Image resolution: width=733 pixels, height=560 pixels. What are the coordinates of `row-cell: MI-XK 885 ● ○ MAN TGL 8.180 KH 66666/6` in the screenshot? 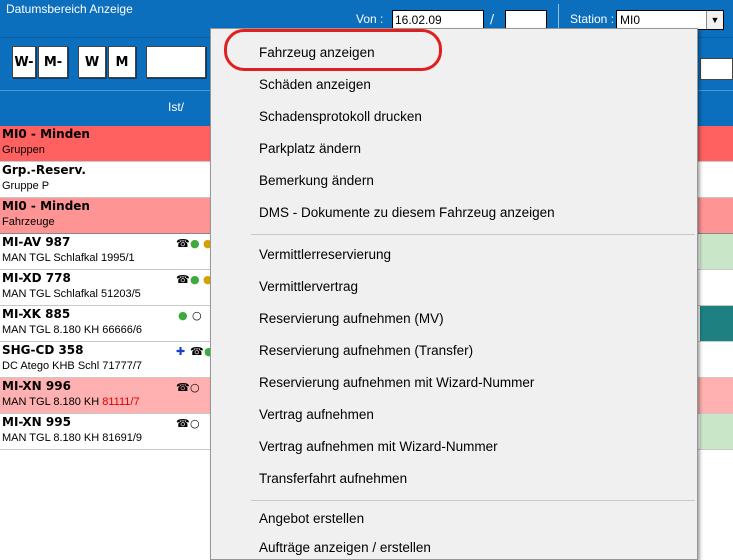 It's located at (106, 323).